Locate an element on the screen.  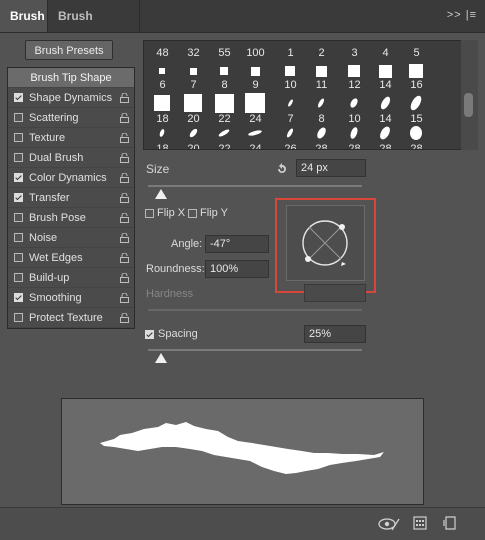
option-noise: Noise is located at coordinates (71, 238).